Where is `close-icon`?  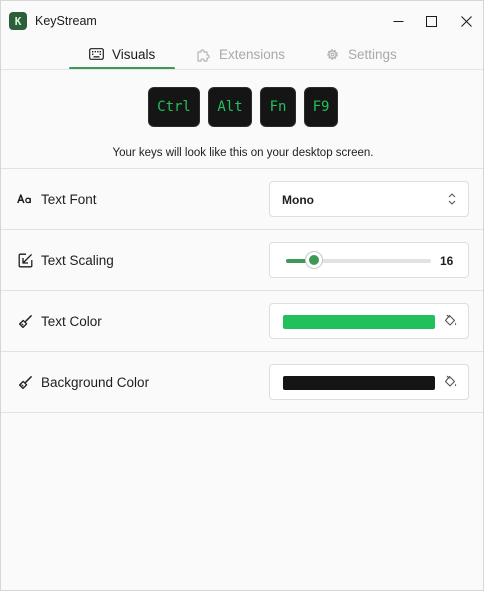
close-icon is located at coordinates (466, 21).